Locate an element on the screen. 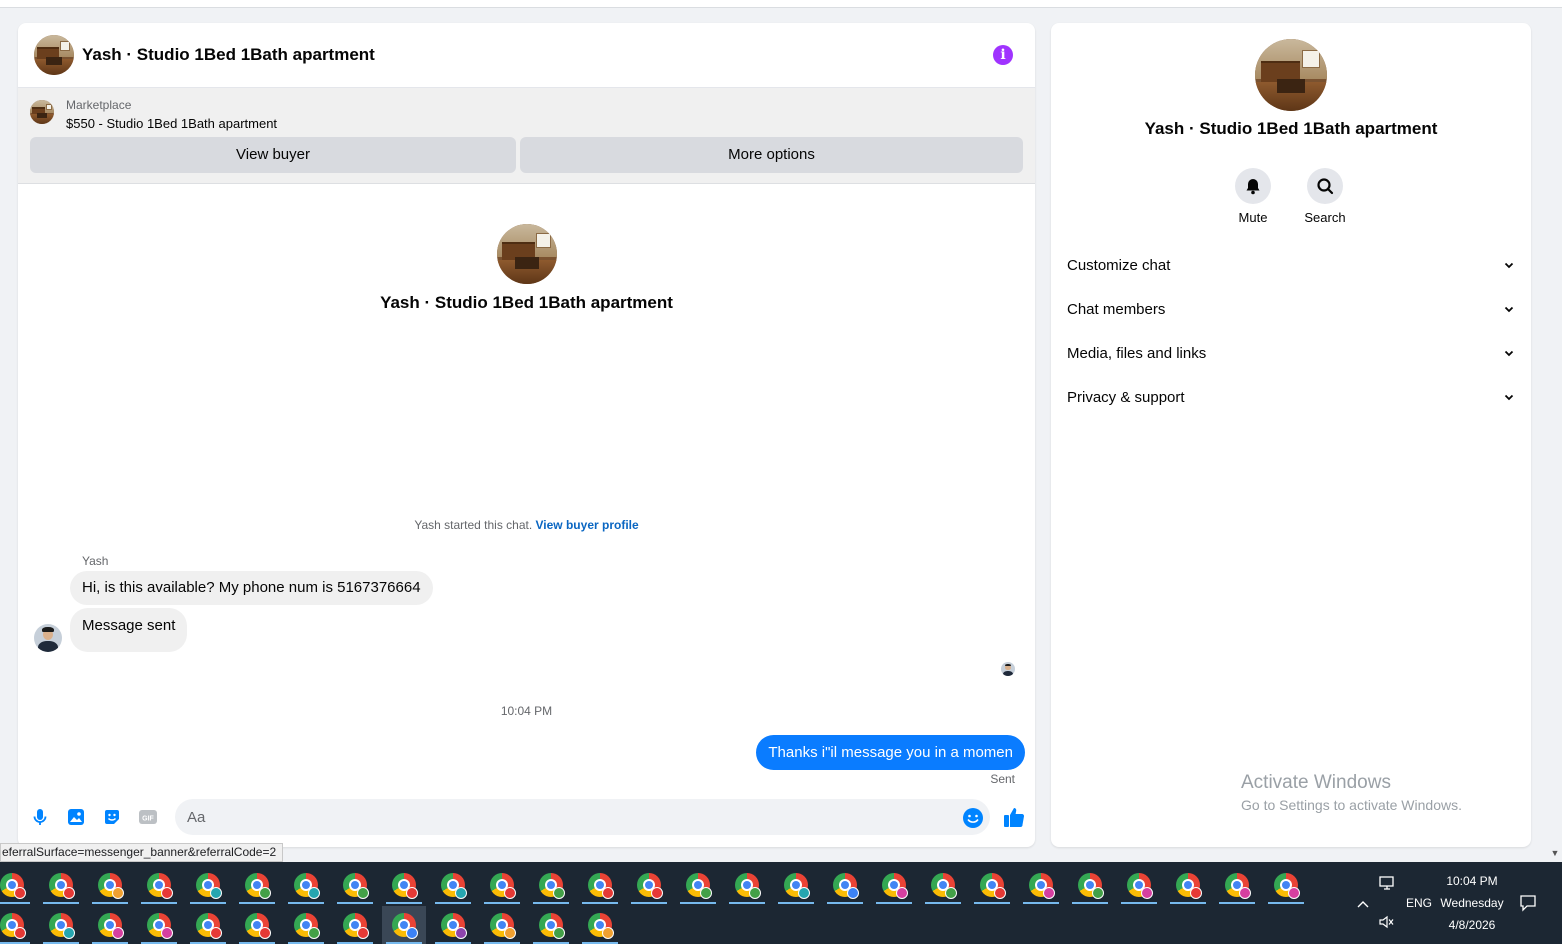  customize-chat-section: Customize chat is located at coordinates (1291, 265).